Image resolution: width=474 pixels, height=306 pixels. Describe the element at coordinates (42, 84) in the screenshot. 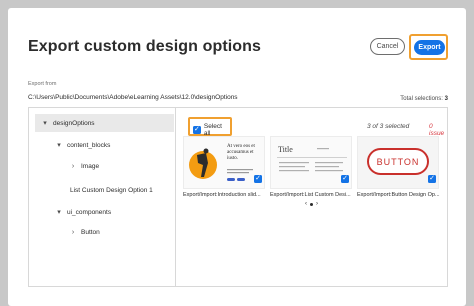

I see `export-from-label: Export from` at that location.